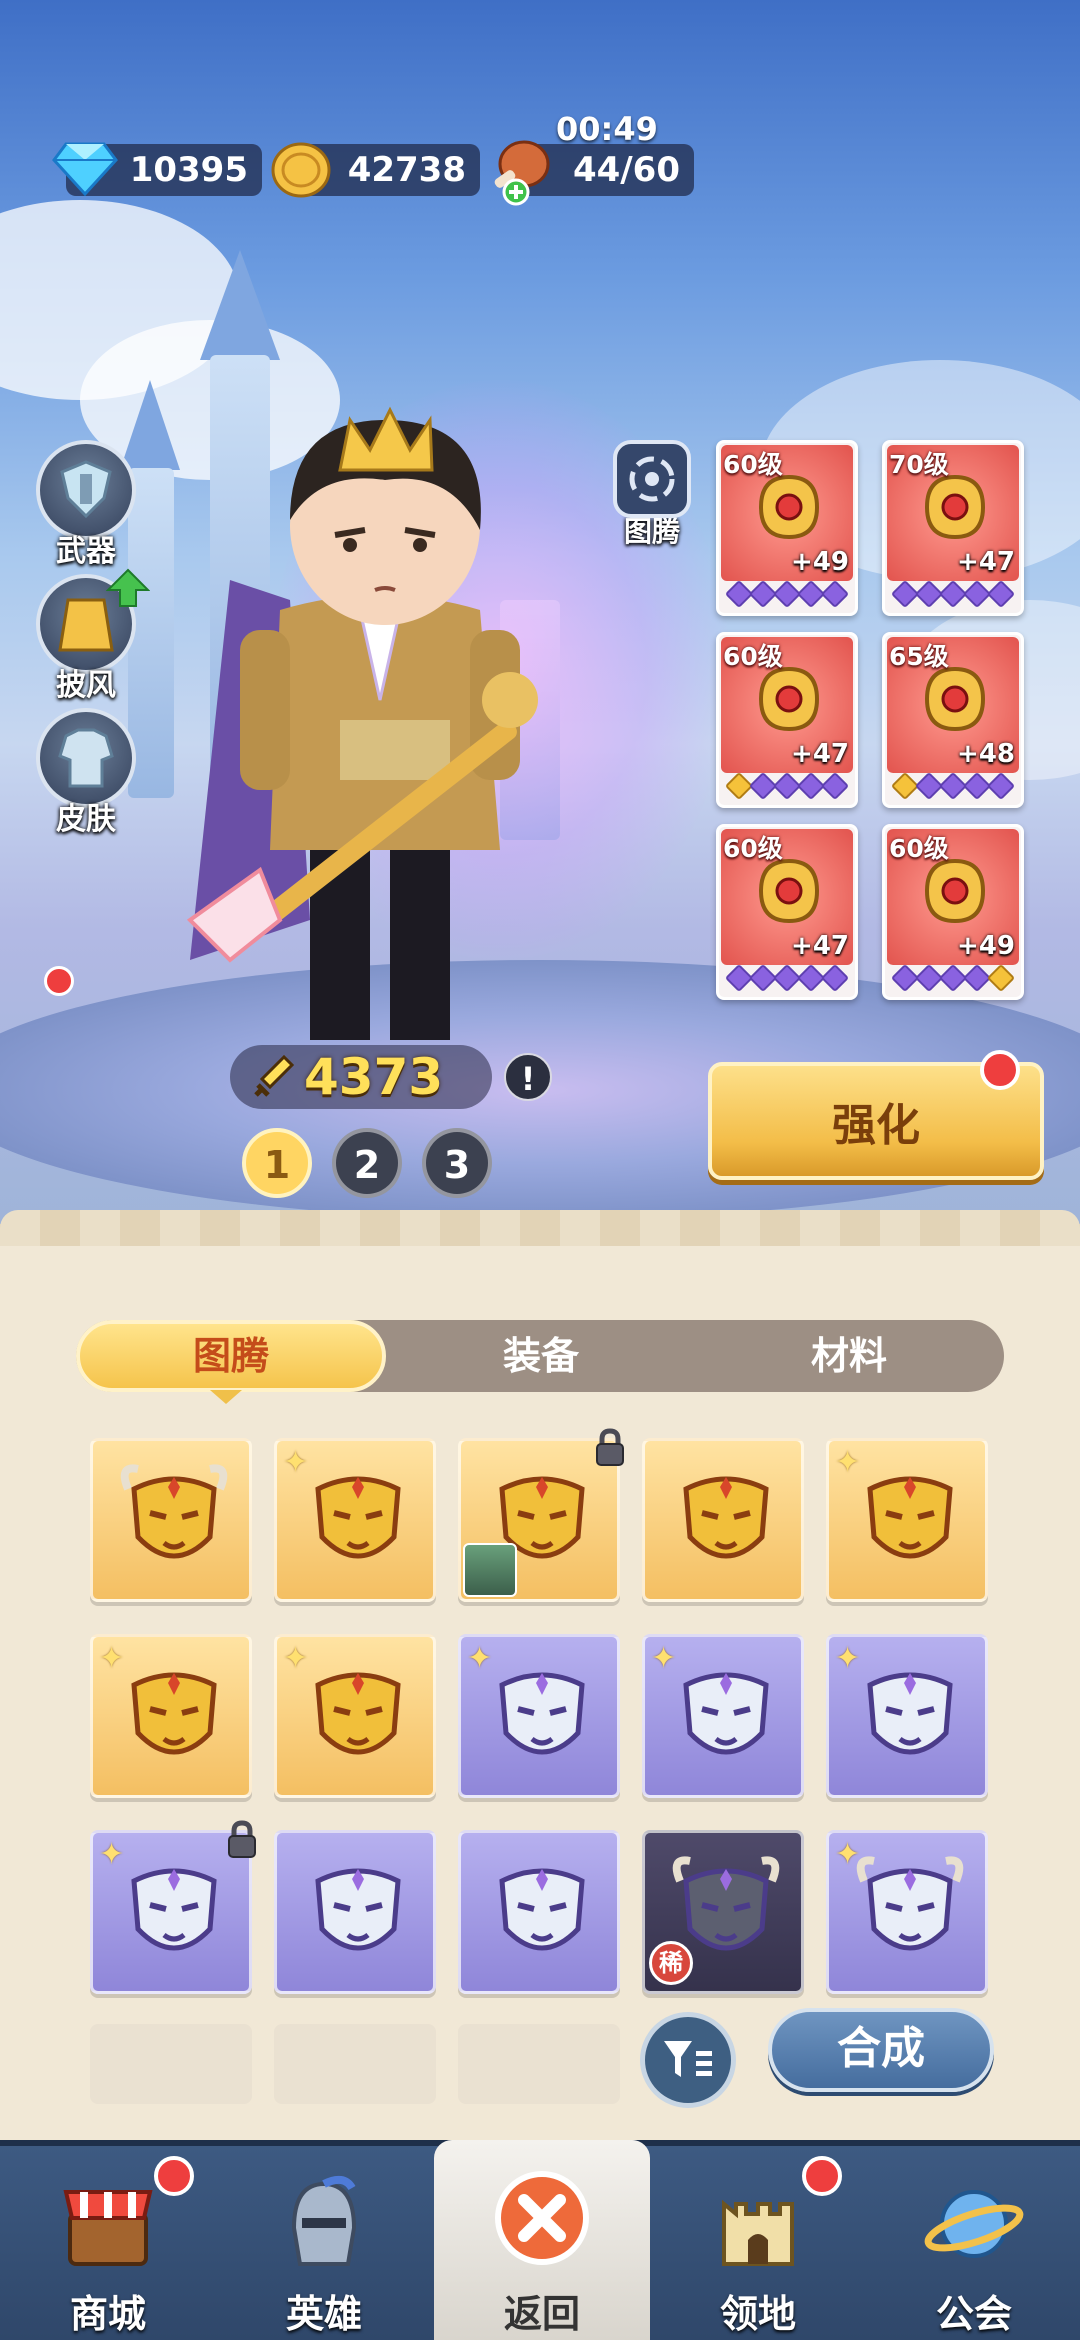 The width and height of the screenshot is (1080, 2340). I want to click on skin-button: 皮肤, so click(86, 773).